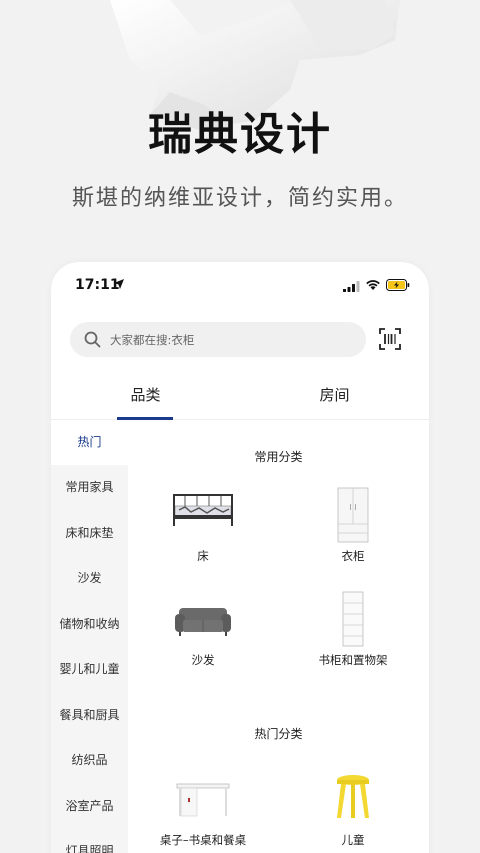  I want to click on category-item-sofa: 沙发, so click(203, 629).